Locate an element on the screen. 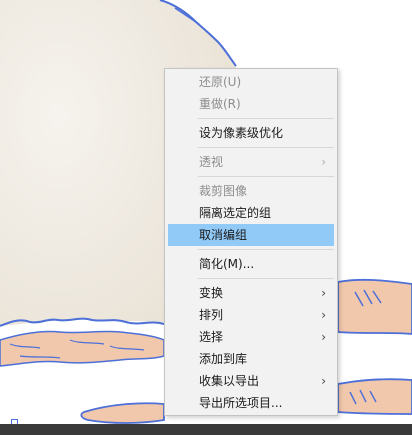  menu-item-label: 排列 is located at coordinates (211, 315).